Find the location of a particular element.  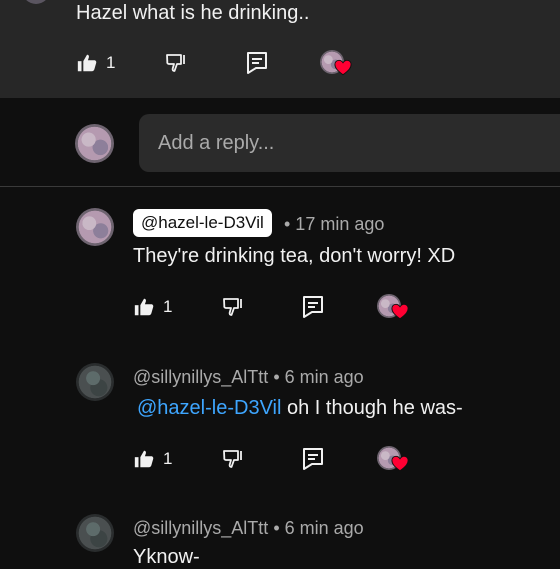

author-handle-chip: @hazel-le-D3Vil is located at coordinates (202, 223).